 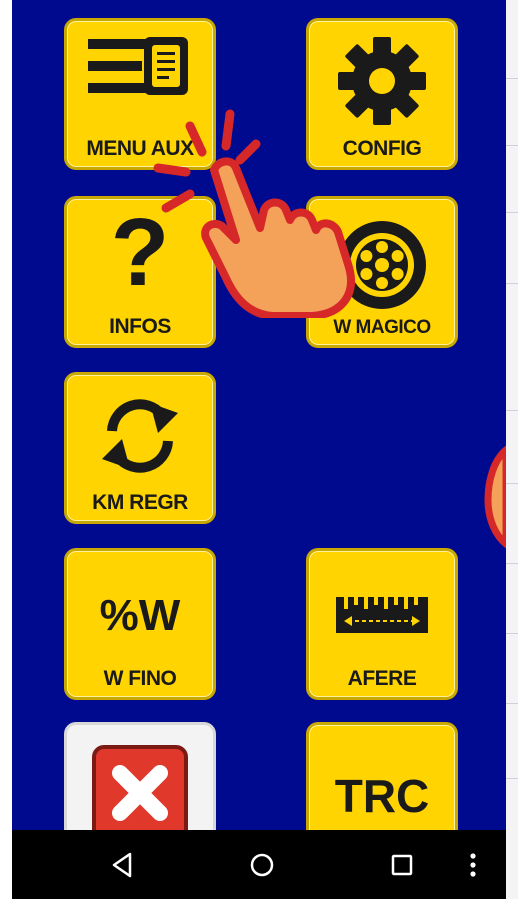 I want to click on w-magico-label: W MAGICO, so click(x=382, y=327).